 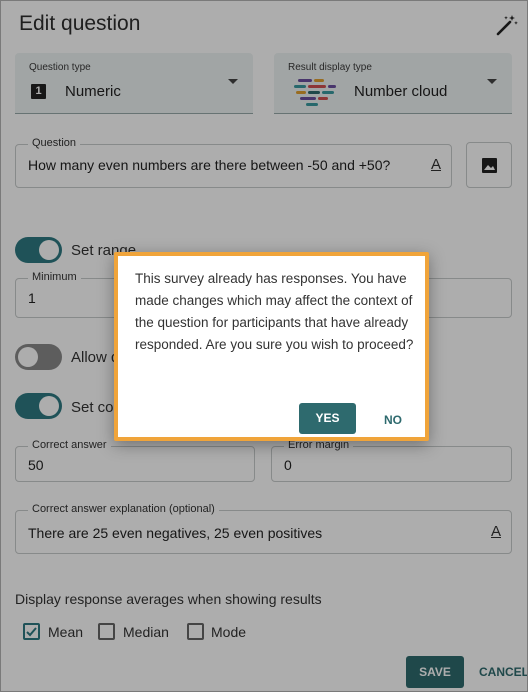 I want to click on no-button: NO, so click(x=393, y=420).